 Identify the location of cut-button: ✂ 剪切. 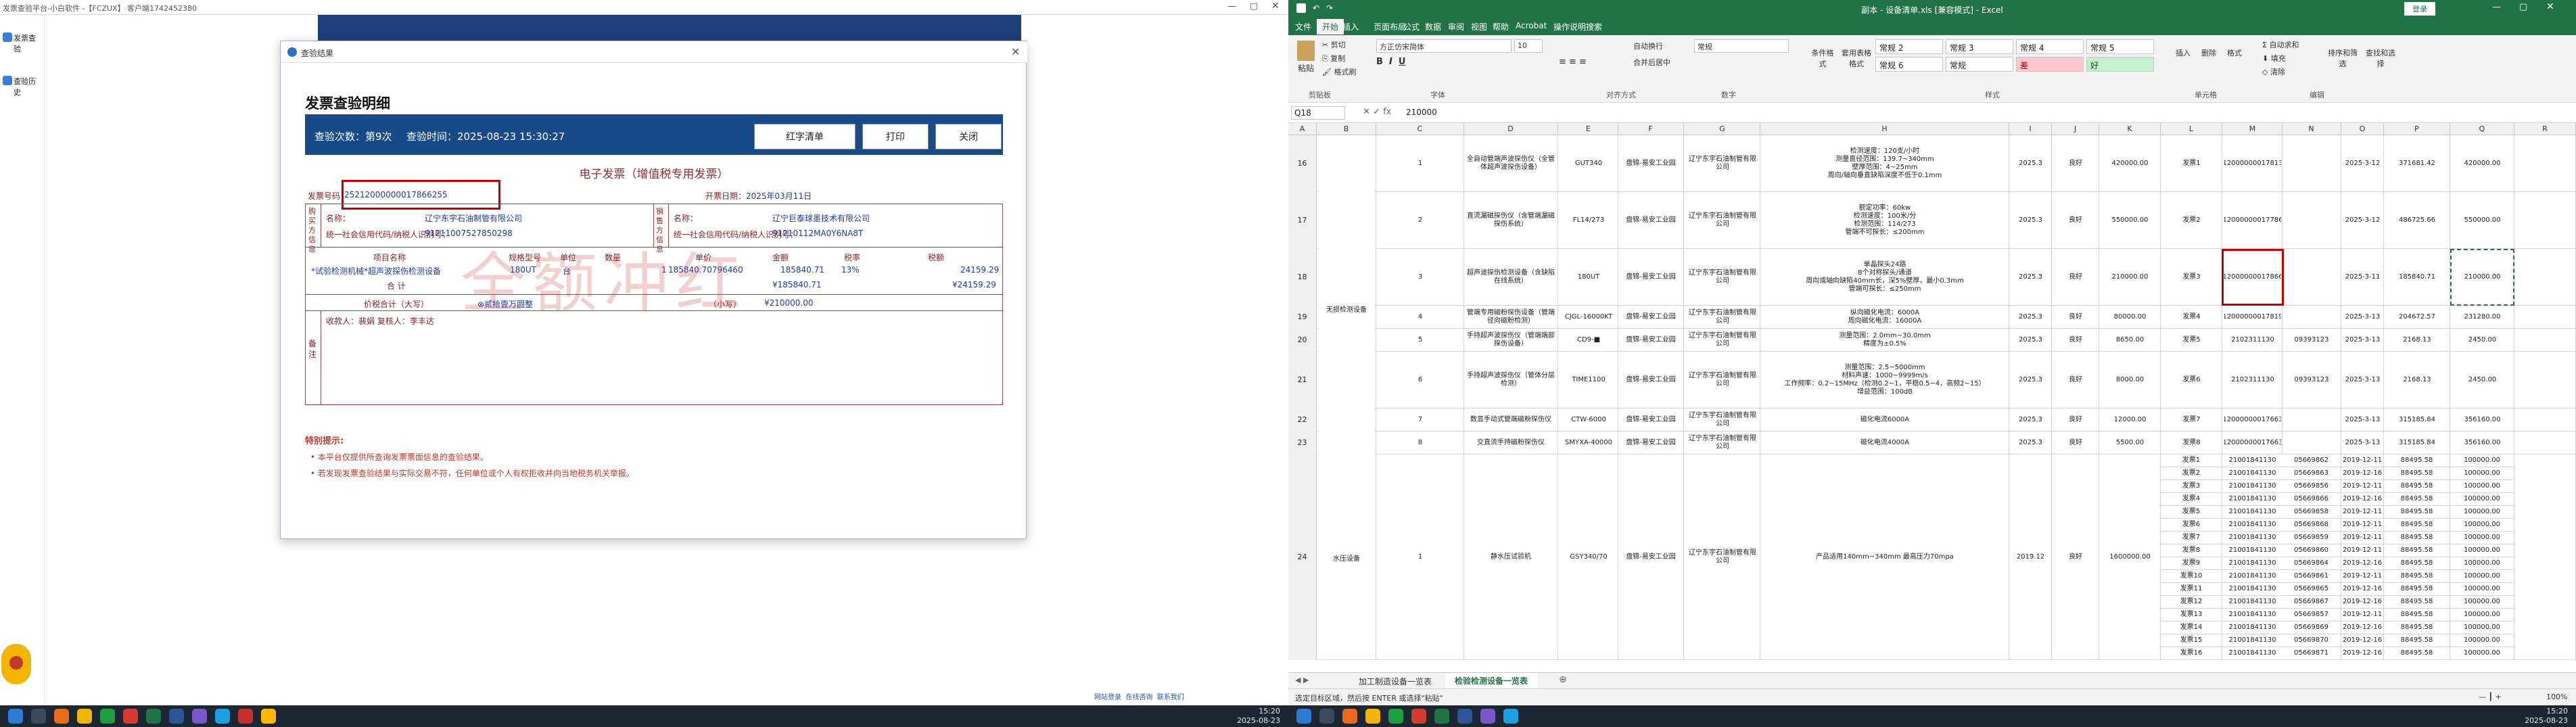
(1334, 45).